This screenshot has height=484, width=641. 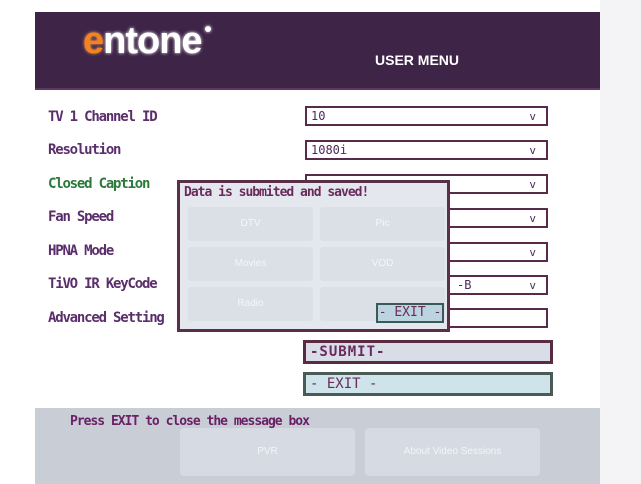 What do you see at coordinates (329, 150) in the screenshot?
I see `resolution-value: 1080i` at bounding box center [329, 150].